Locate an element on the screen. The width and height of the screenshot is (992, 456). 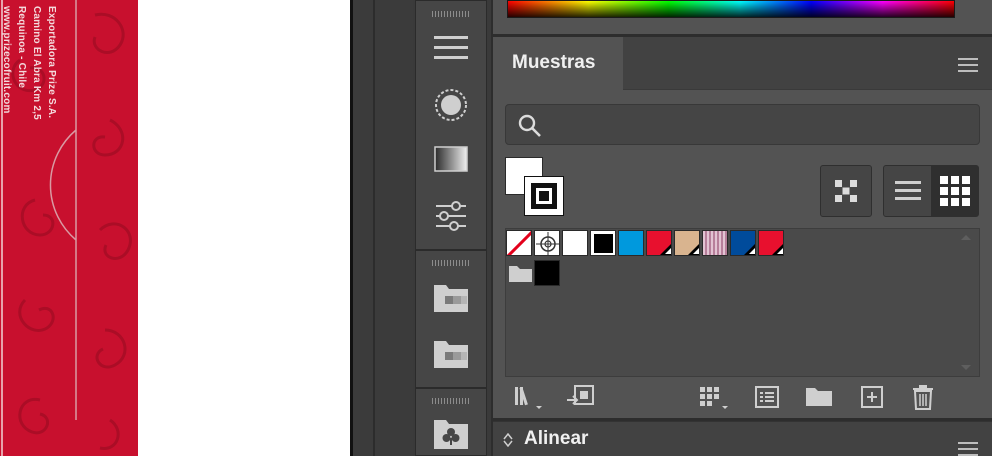
swatch-list-icon is located at coordinates (767, 397).